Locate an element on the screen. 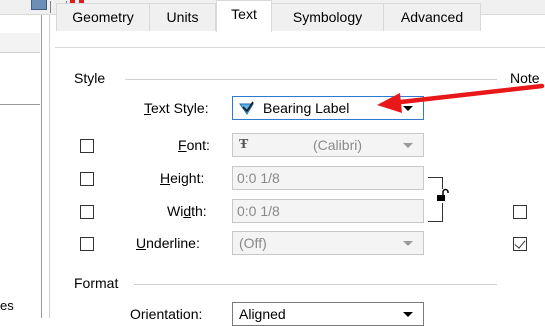  tab-text: Text is located at coordinates (244, 16).